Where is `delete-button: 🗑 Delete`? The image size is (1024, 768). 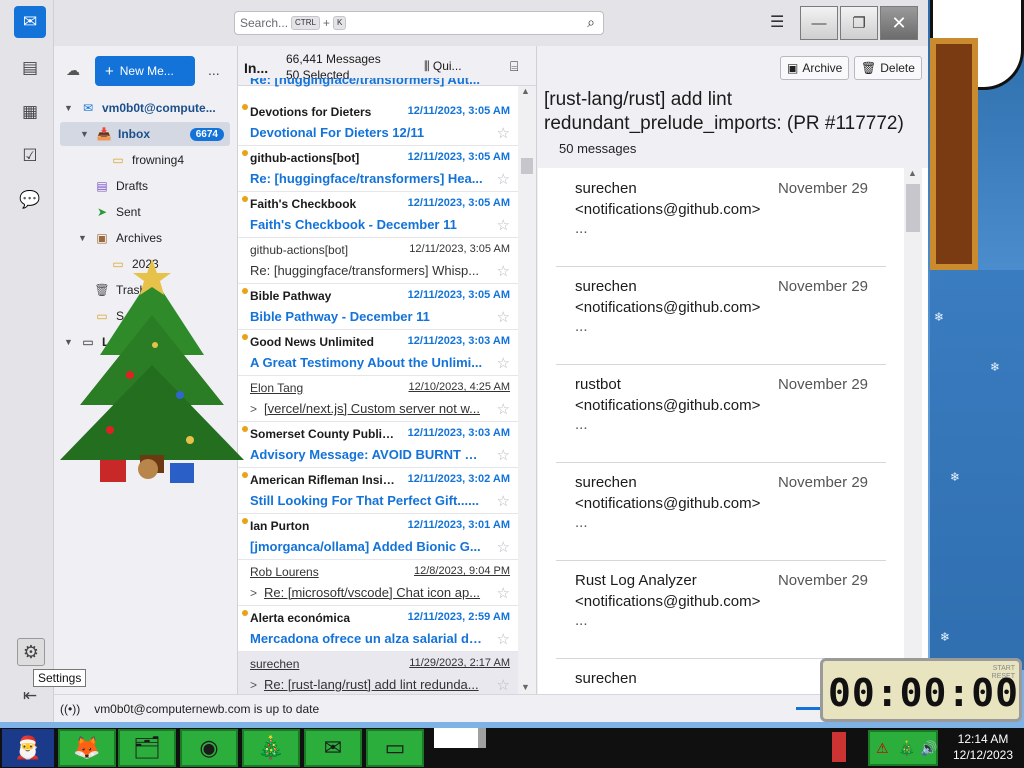 delete-button: 🗑 Delete is located at coordinates (888, 68).